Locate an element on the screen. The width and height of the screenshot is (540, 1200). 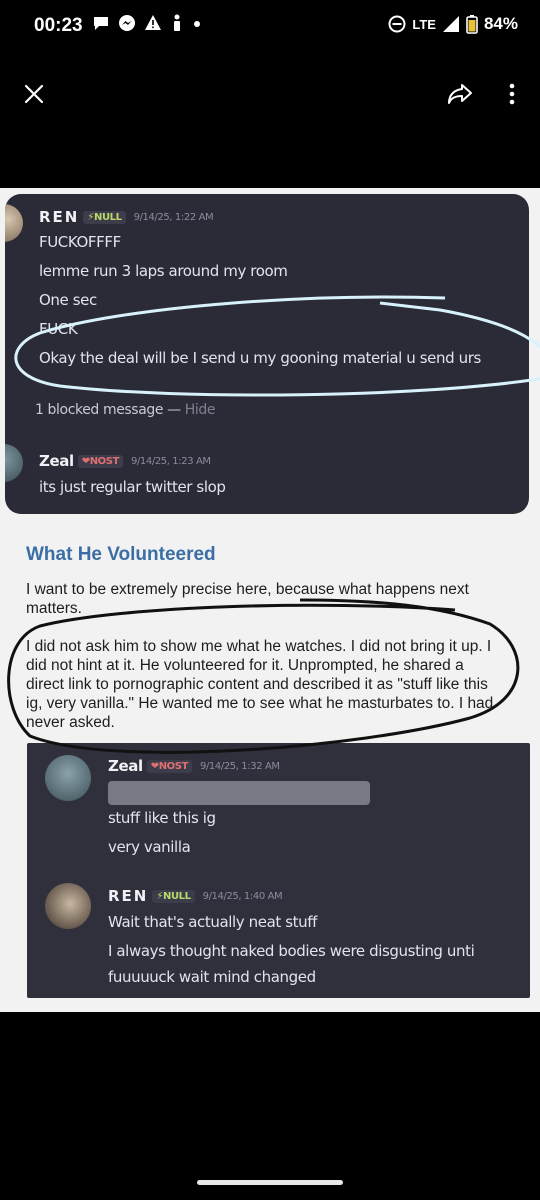
battery-icon is located at coordinates (472, 24).